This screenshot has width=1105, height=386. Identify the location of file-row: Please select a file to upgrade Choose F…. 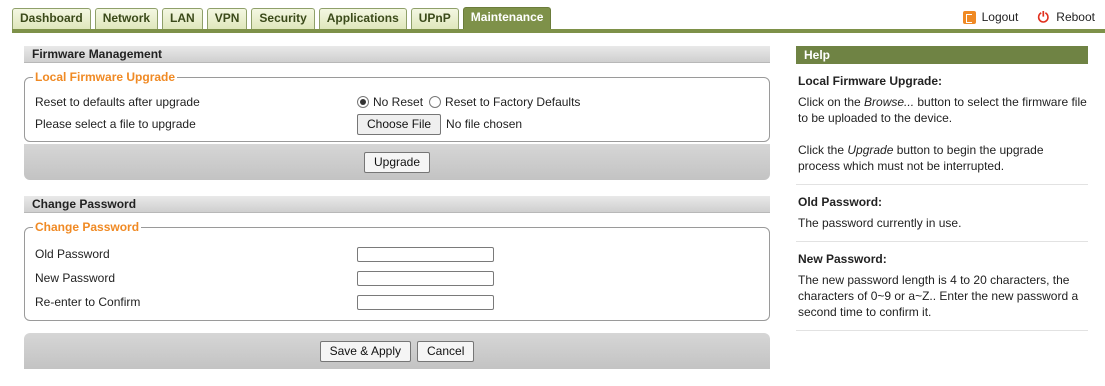
(397, 124).